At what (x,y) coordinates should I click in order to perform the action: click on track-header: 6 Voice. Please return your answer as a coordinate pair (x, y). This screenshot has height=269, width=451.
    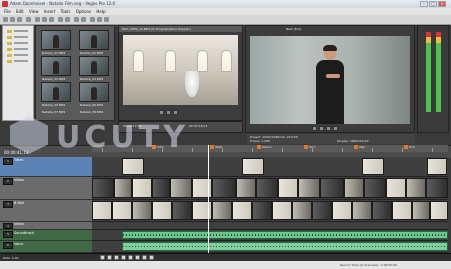
    Looking at the image, I should click on (46, 247).